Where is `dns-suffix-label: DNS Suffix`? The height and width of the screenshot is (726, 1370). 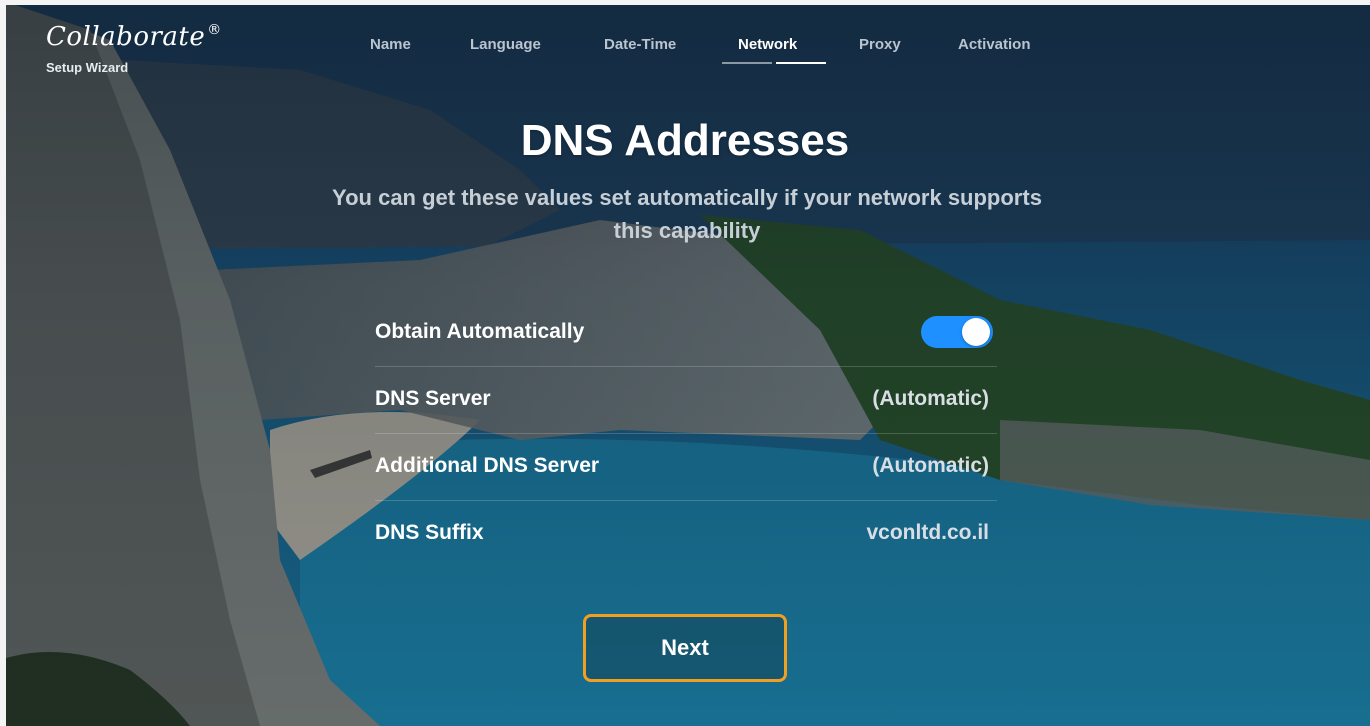 dns-suffix-label: DNS Suffix is located at coordinates (429, 532).